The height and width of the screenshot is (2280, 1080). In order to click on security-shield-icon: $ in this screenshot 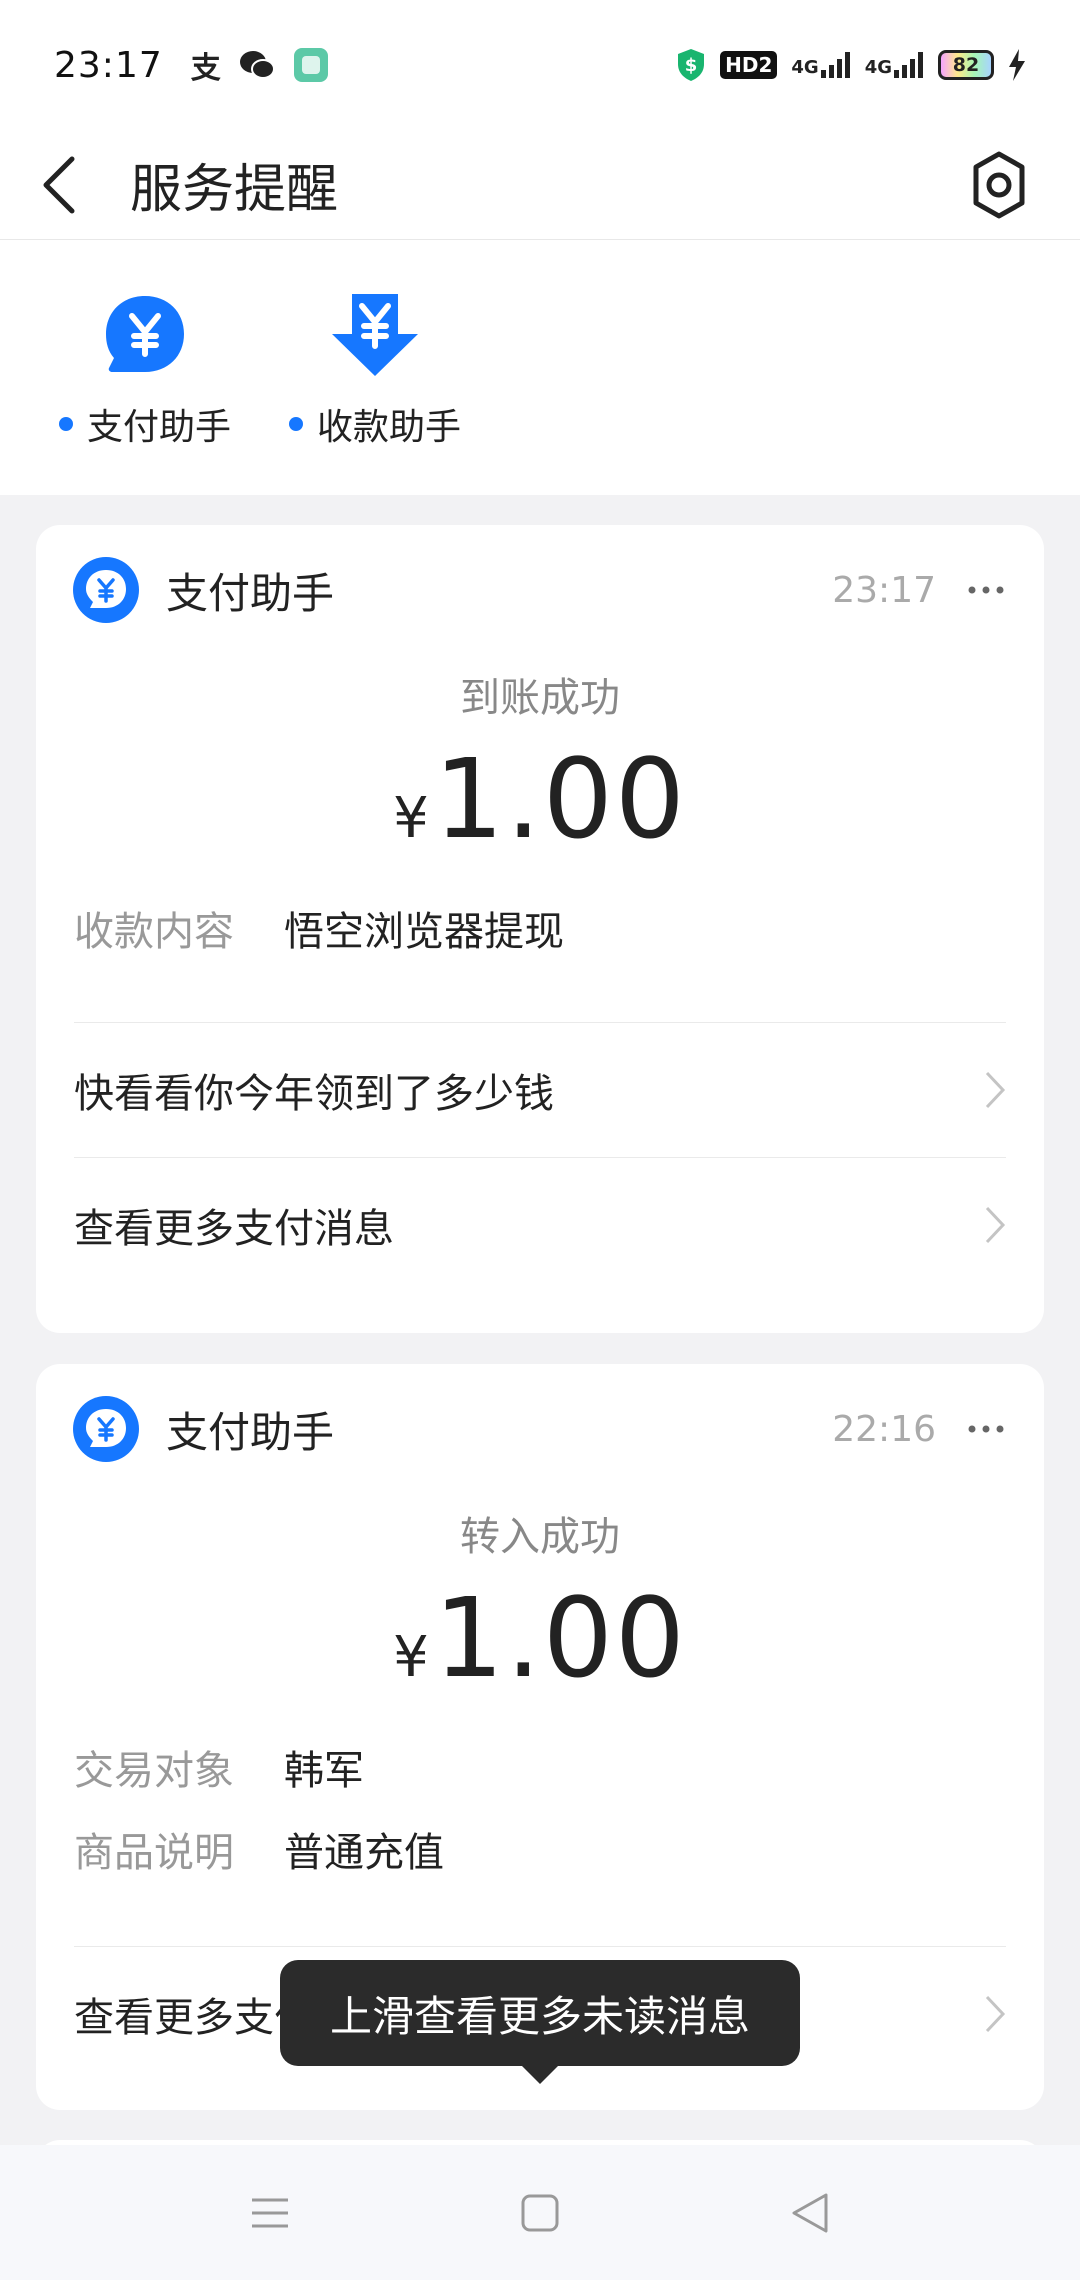, I will do `click(691, 65)`.